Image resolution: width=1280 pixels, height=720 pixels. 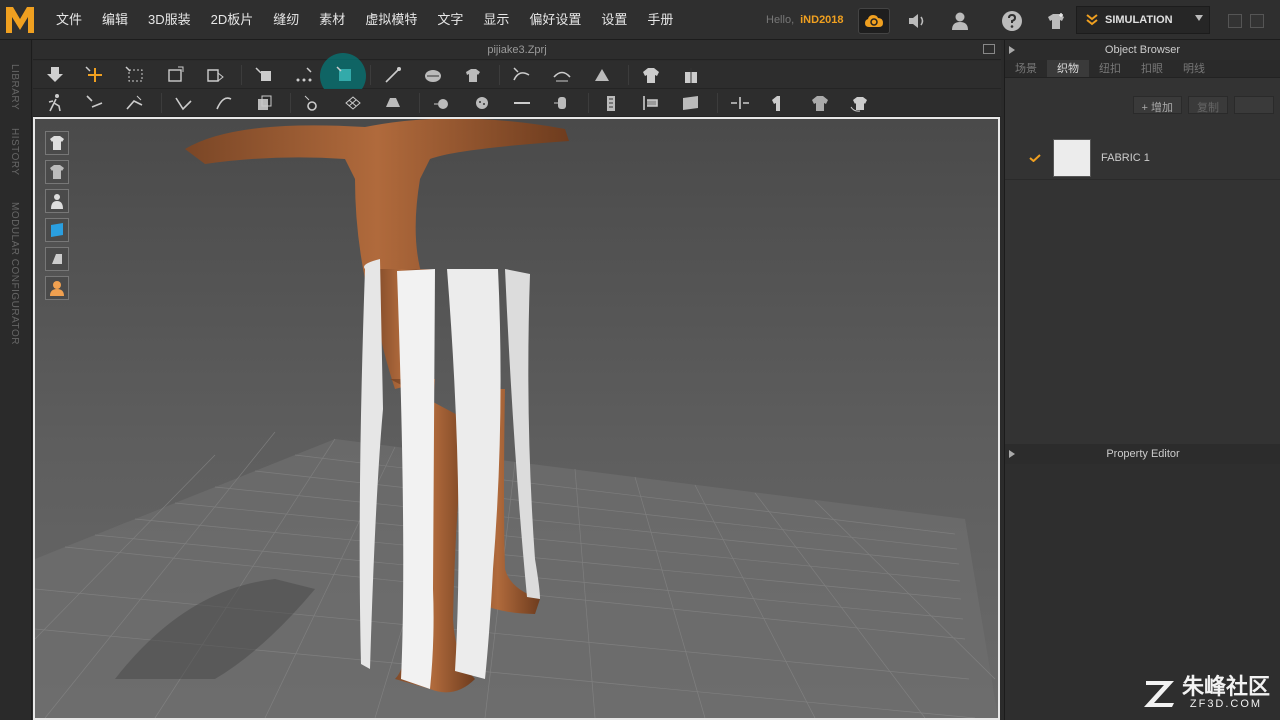 I want to click on tool-garment-reset, so click(x=859, y=103).